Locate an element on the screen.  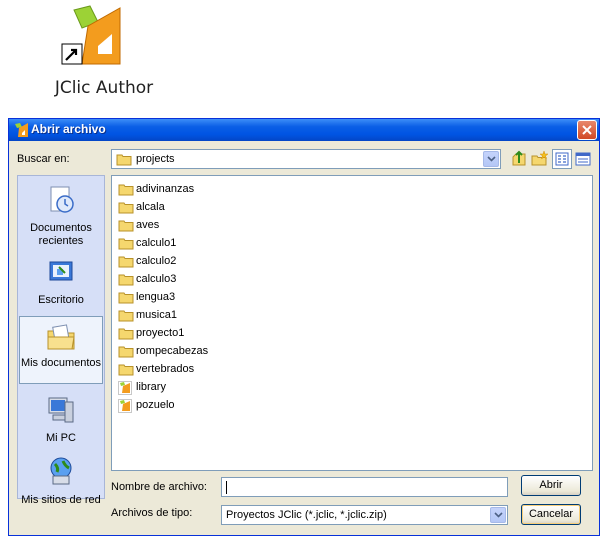
view-menu-button is located at coordinates (562, 159).